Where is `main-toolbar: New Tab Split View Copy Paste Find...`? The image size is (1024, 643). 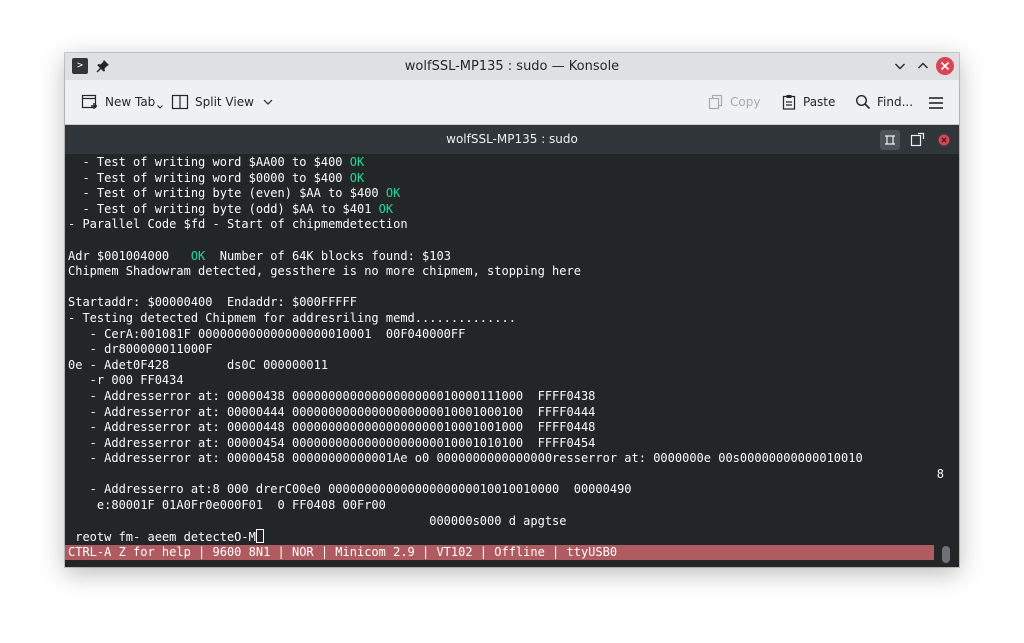 main-toolbar: New Tab Split View Copy Paste Find... is located at coordinates (512, 102).